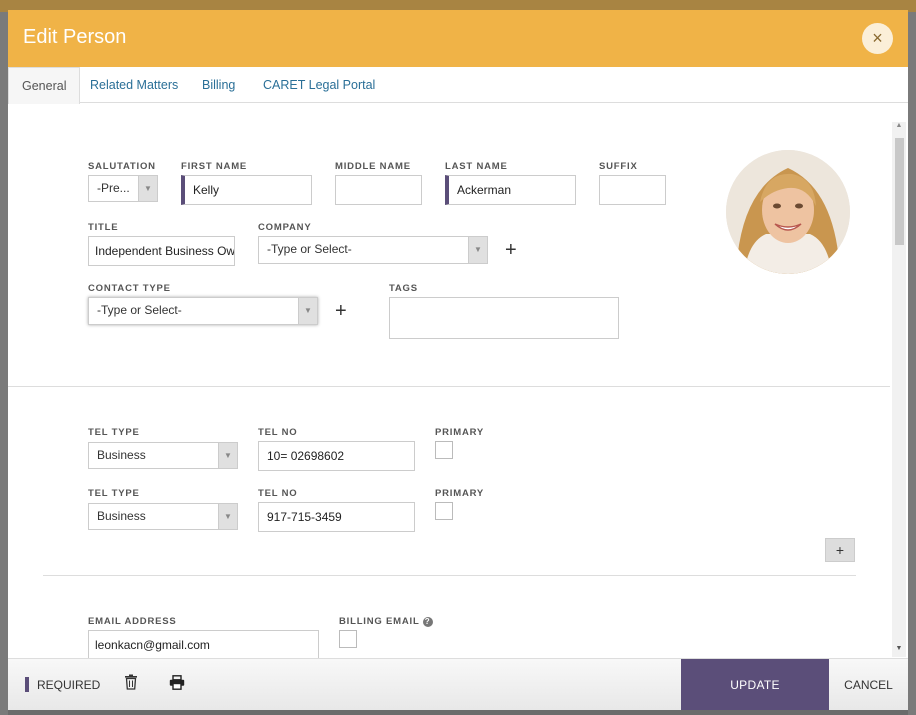 The width and height of the screenshot is (916, 715). Describe the element at coordinates (203, 311) in the screenshot. I see `contact-type-select: -Type or Select- ▼` at that location.